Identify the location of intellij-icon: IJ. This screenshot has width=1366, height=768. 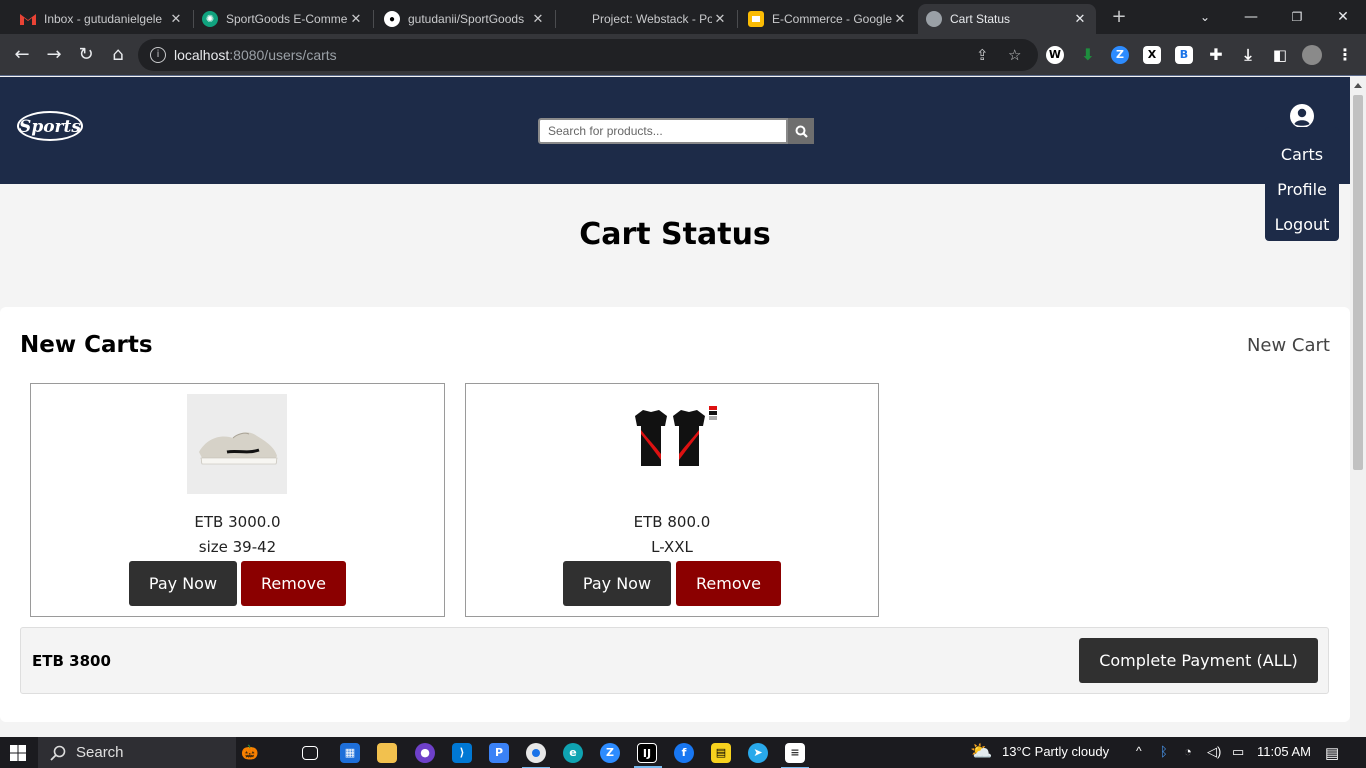
(648, 755).